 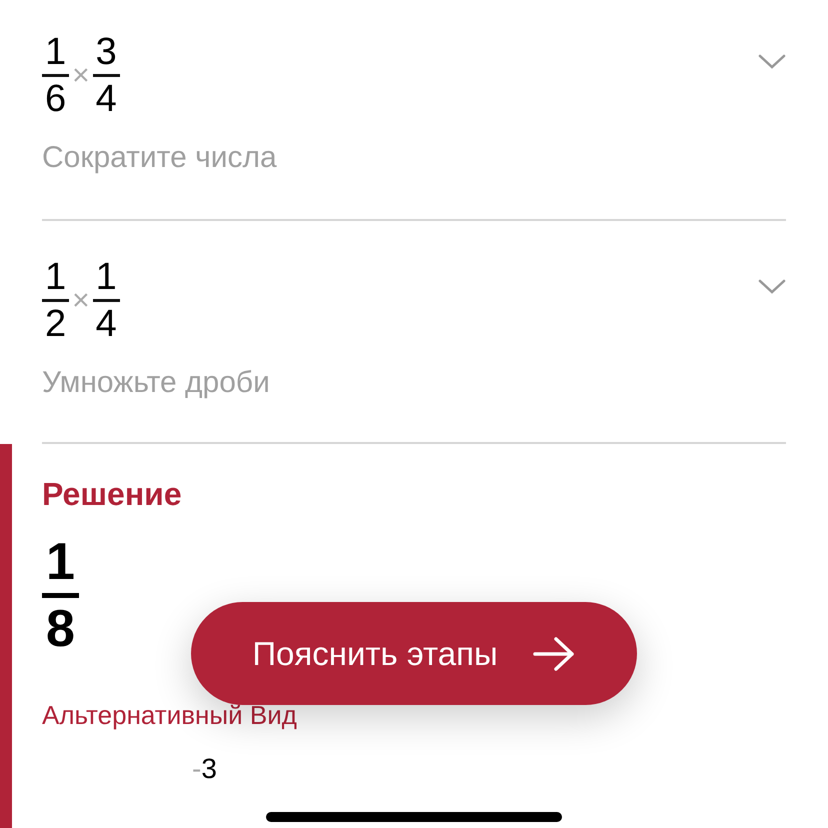 What do you see at coordinates (106, 53) in the screenshot?
I see `numerator: 3` at bounding box center [106, 53].